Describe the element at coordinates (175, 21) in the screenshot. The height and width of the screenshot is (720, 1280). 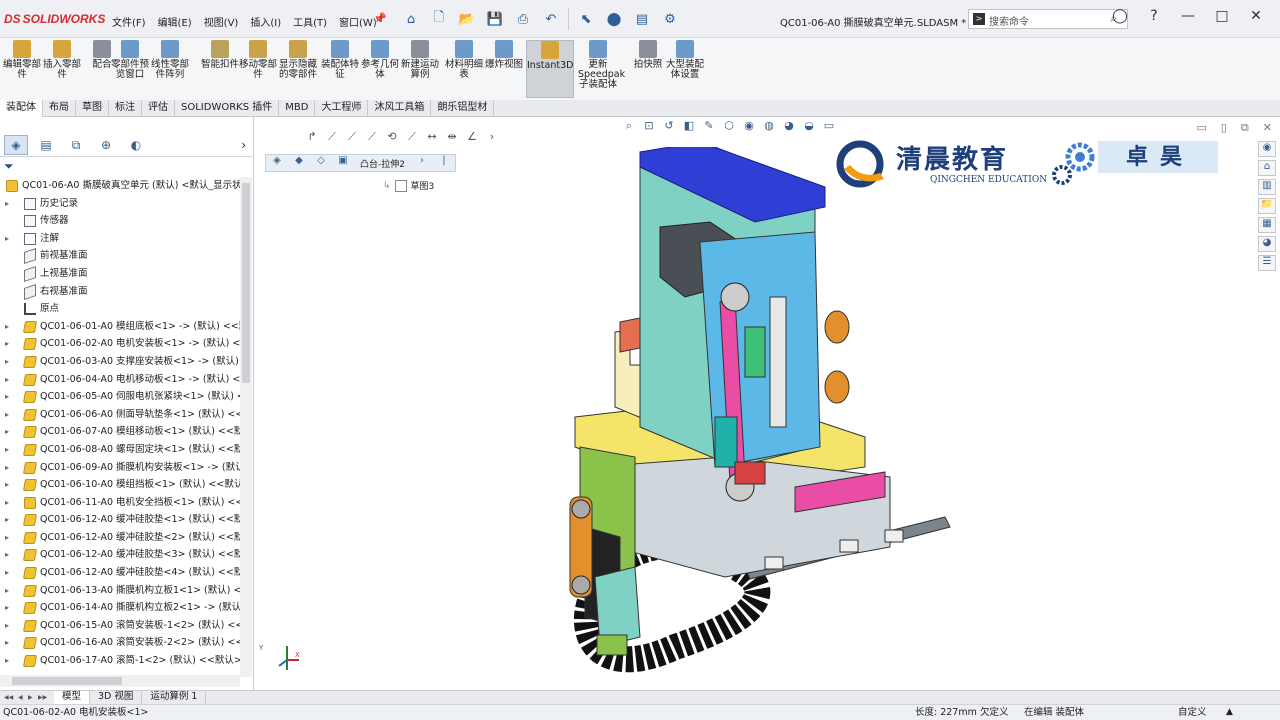
I see `menu-edit: 编辑(E)` at that location.